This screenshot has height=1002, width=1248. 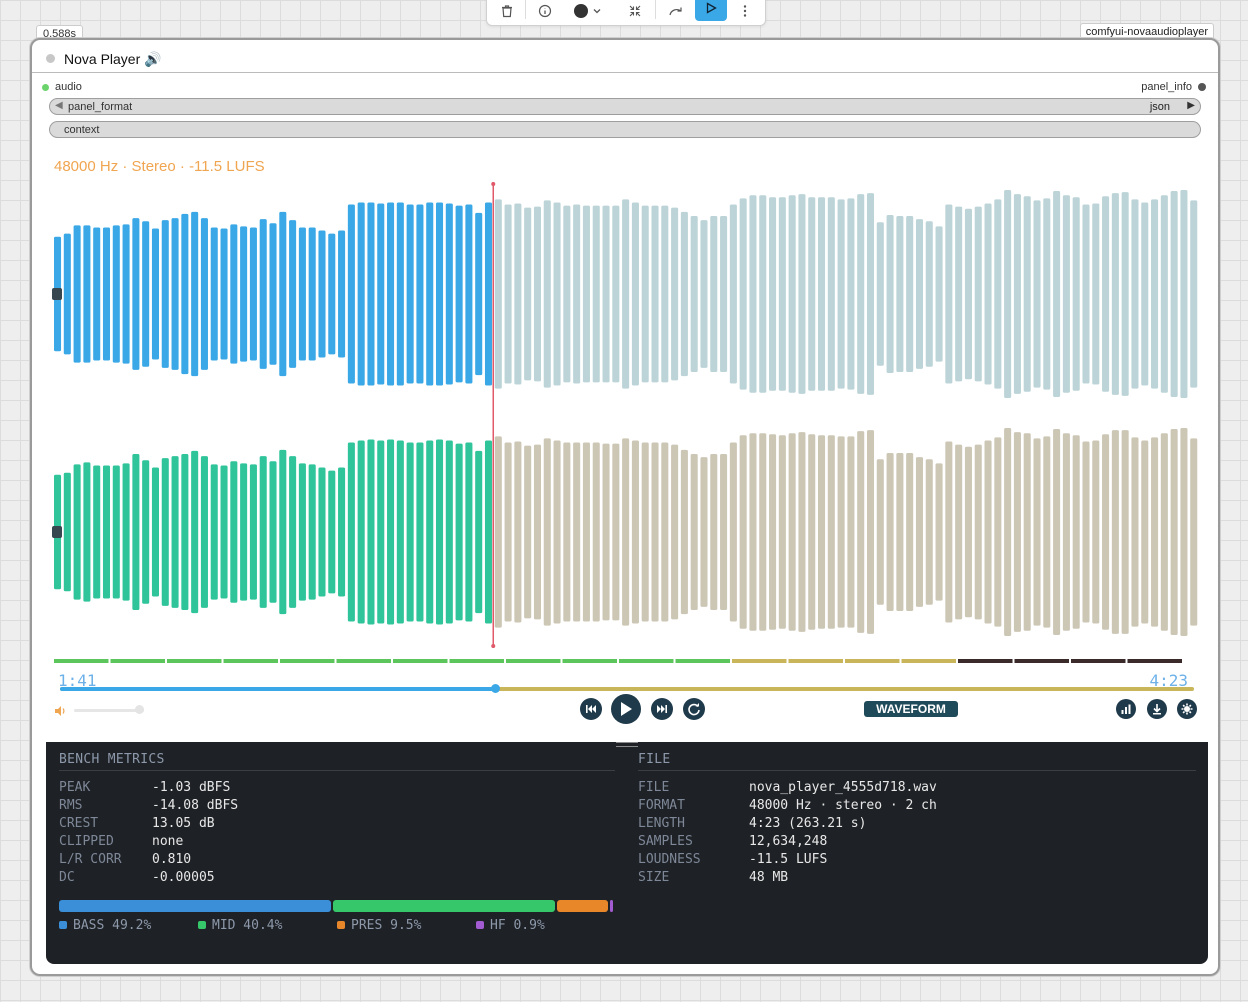 I want to click on input-slot-audio: audio, so click(x=62, y=87).